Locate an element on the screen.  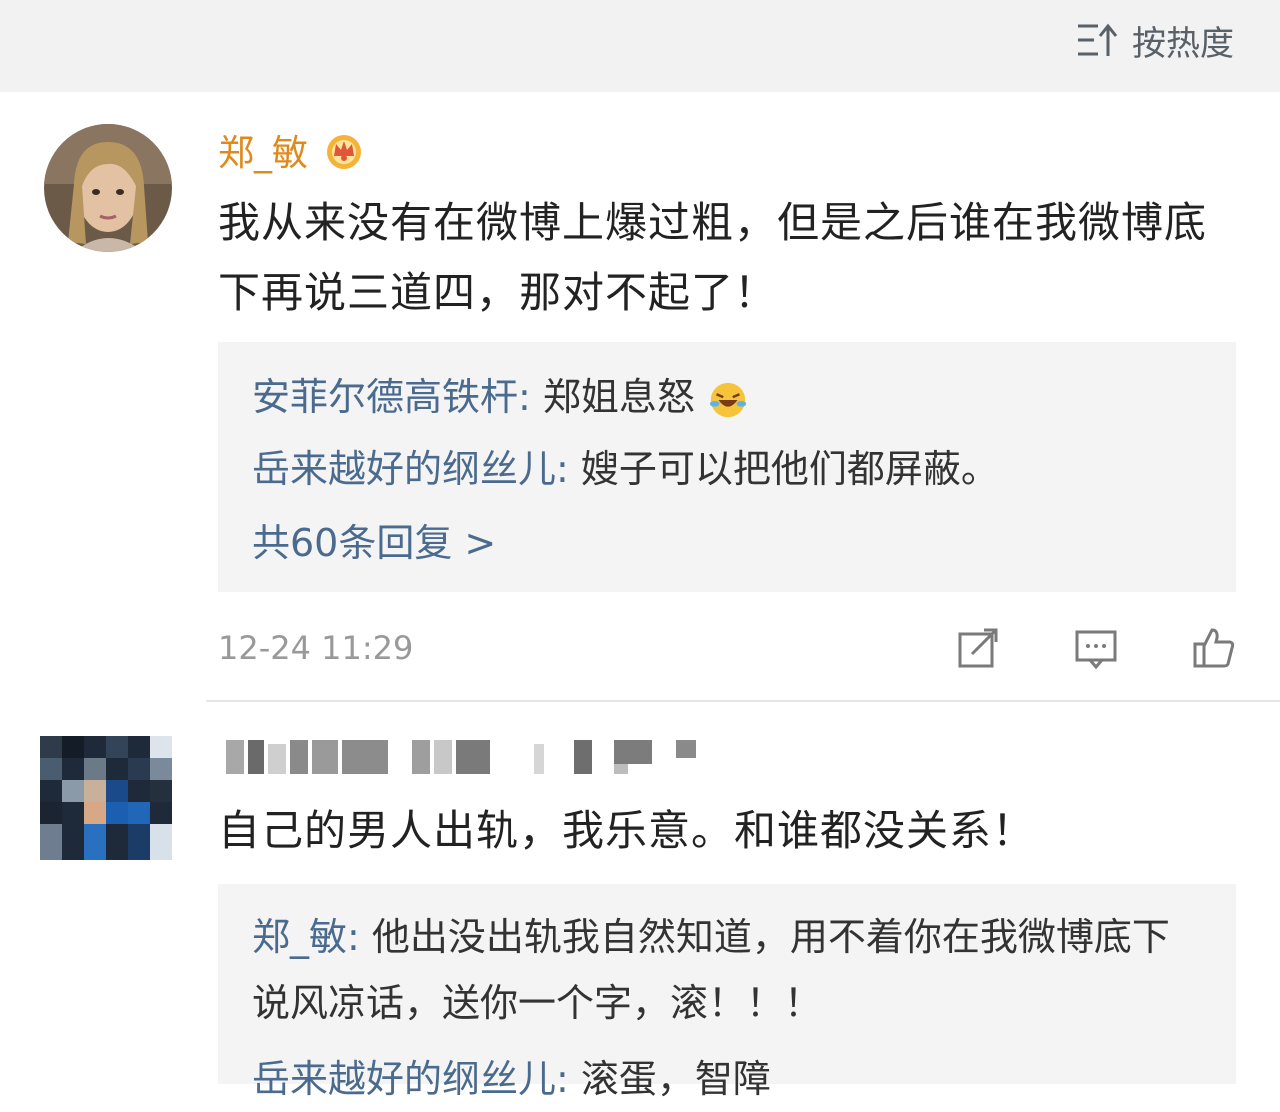
sort-label: 按热度 is located at coordinates (1183, 43).